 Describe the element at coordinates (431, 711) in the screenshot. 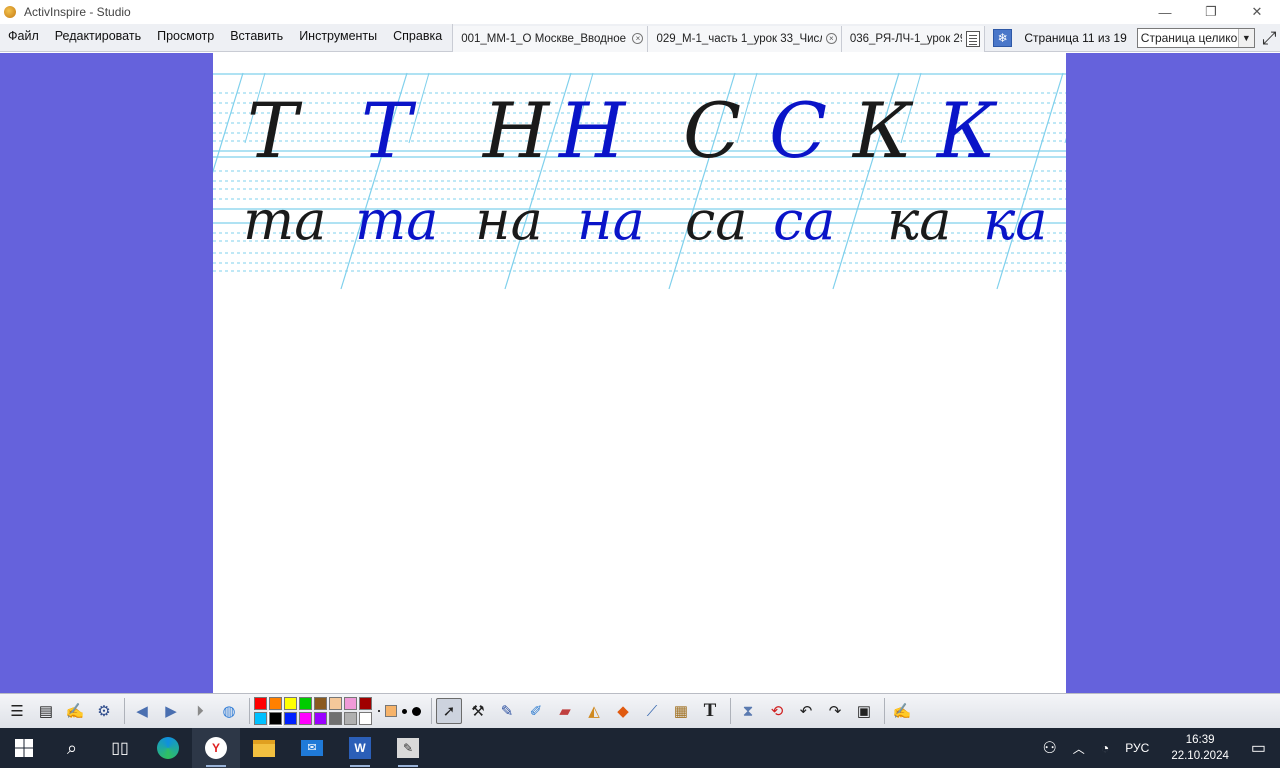

I see `toolbox-separator` at that location.